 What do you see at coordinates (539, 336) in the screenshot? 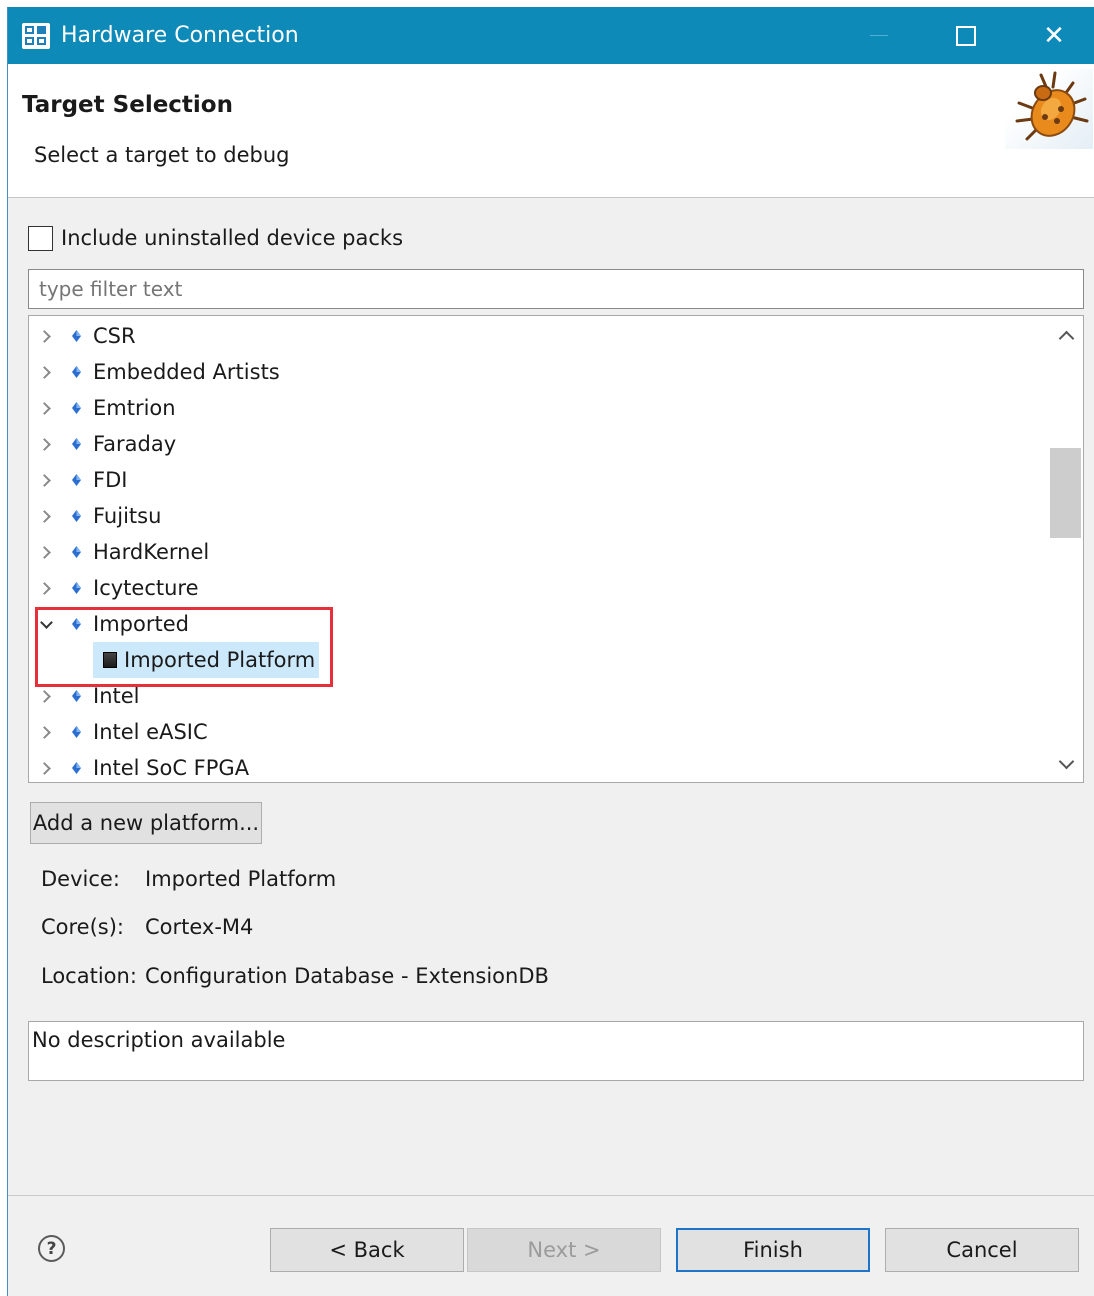
I see `tree-item: CSR` at bounding box center [539, 336].